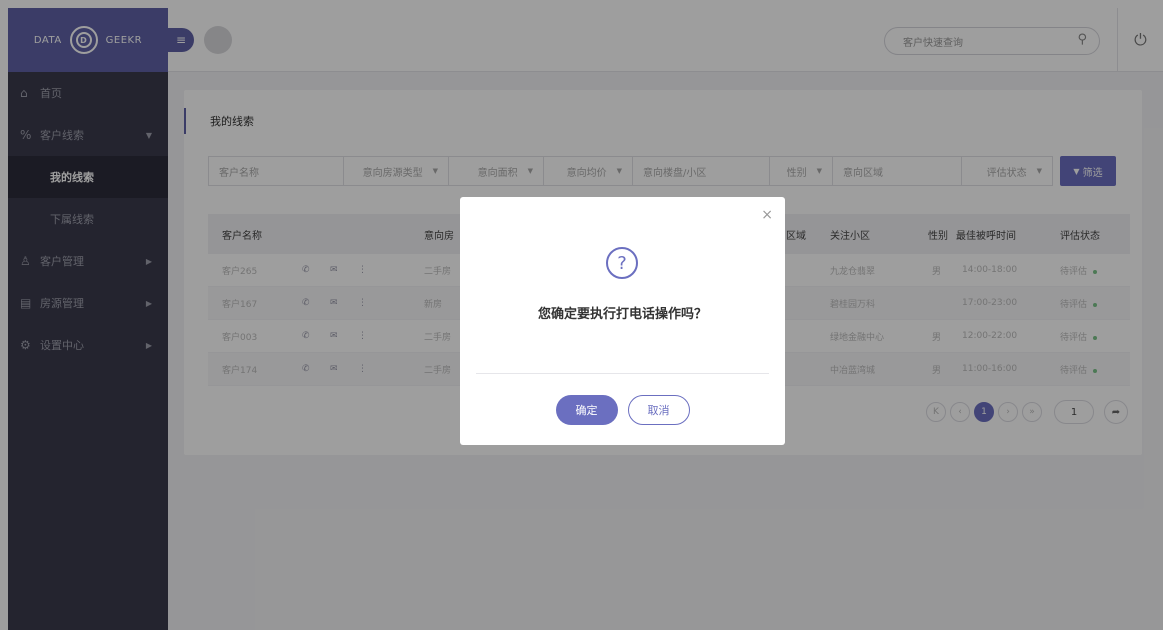 The image size is (1163, 630). What do you see at coordinates (622, 410) in the screenshot?
I see `dialog-buttons: 确定 取消` at bounding box center [622, 410].